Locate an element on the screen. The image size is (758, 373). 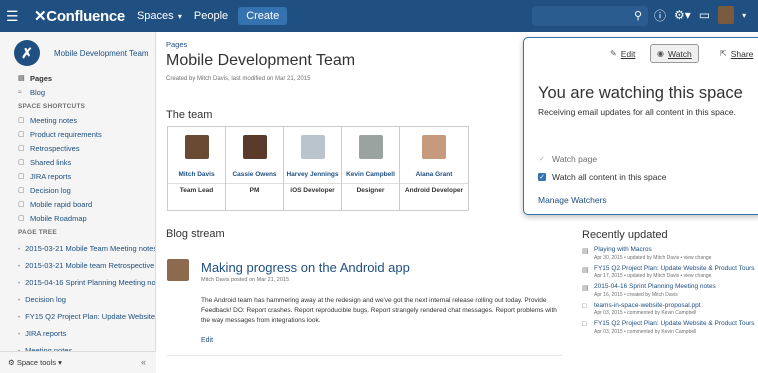
team-member-cell: Cassie Owens PM is located at coordinates (255, 168).